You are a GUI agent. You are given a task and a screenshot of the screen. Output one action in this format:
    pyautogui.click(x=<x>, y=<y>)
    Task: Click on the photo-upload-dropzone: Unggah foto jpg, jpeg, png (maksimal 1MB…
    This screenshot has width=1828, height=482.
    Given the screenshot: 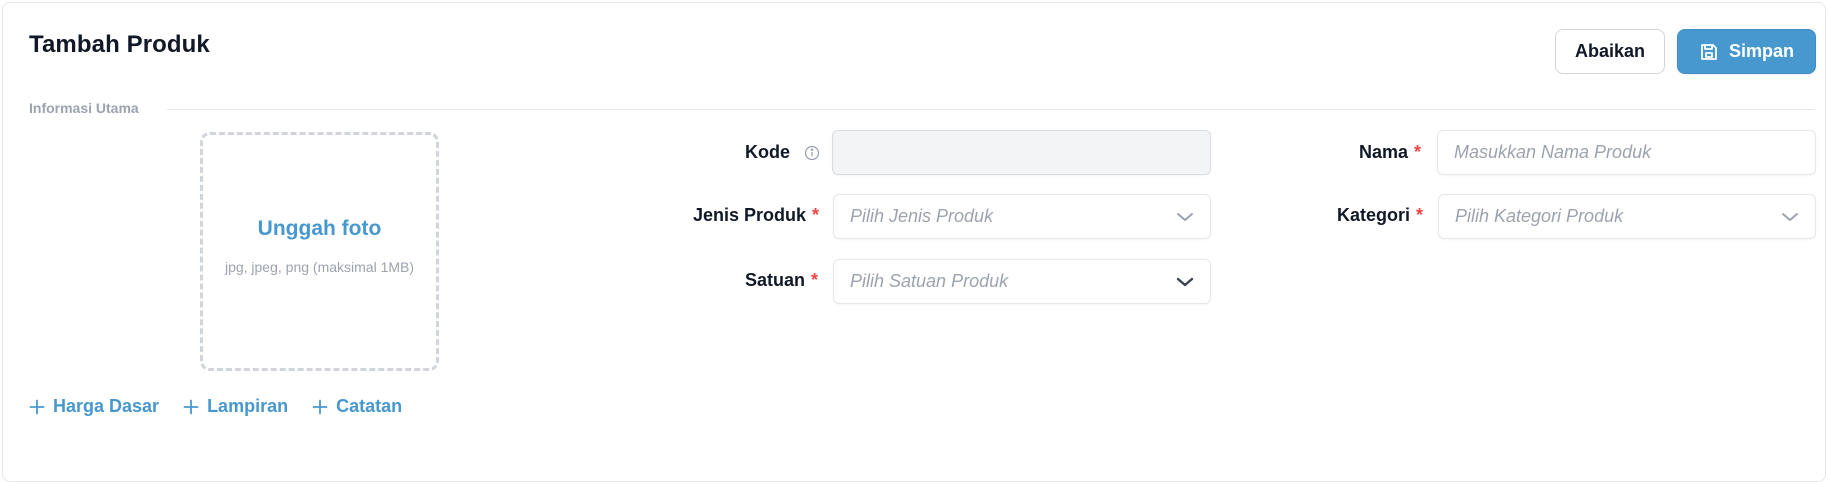 What is the action you would take?
    pyautogui.click(x=319, y=251)
    